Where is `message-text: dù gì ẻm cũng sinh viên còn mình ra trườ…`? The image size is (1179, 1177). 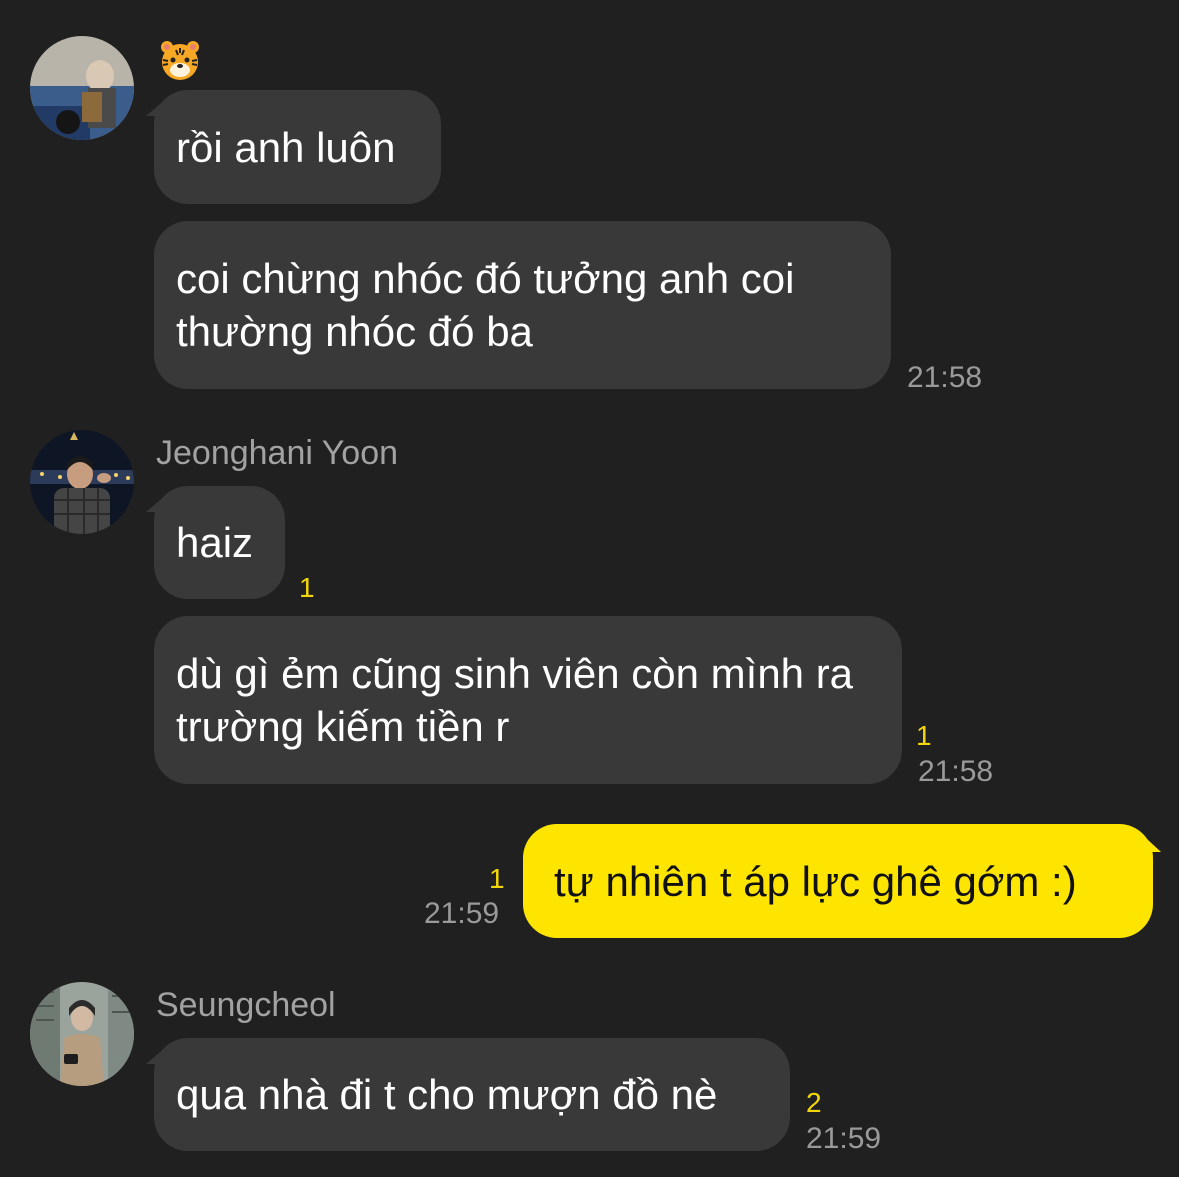 message-text: dù gì ẻm cũng sinh viên còn mình ra trườ… is located at coordinates (515, 700).